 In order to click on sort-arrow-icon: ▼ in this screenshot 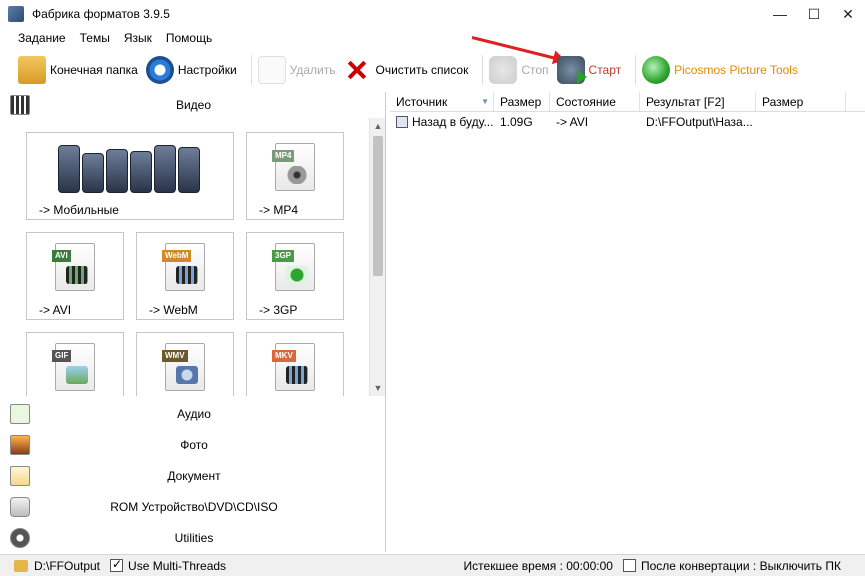, I will do `click(485, 101)`.